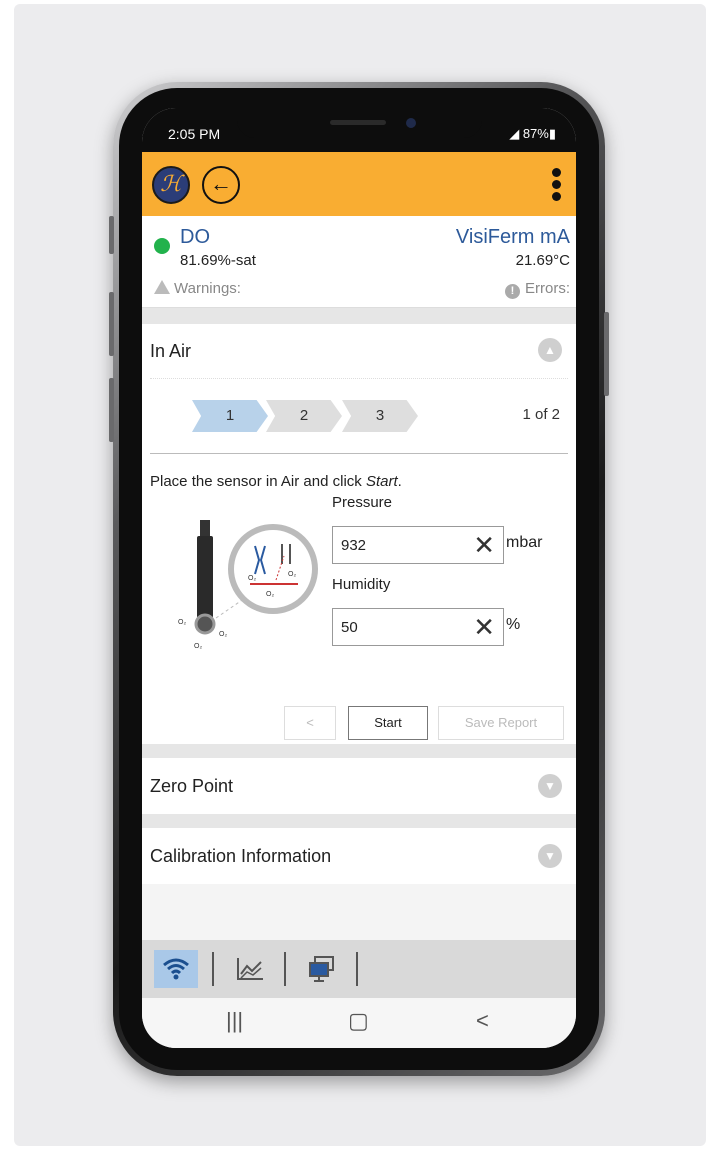 This screenshot has height=1150, width=712. I want to click on chart-icon, so click(250, 969).